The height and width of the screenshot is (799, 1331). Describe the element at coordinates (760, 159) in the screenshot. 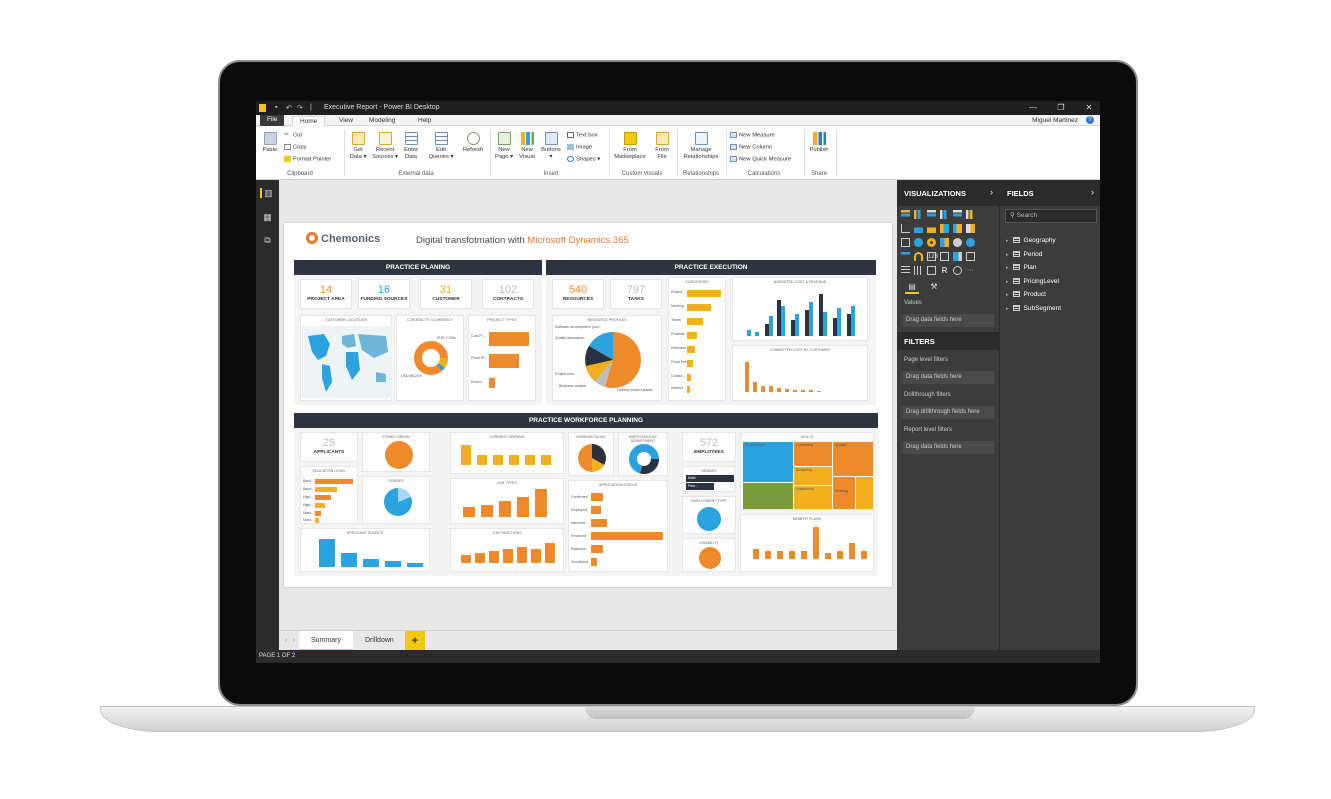

I see `new-quick-measure-button: New Quick Measure` at that location.